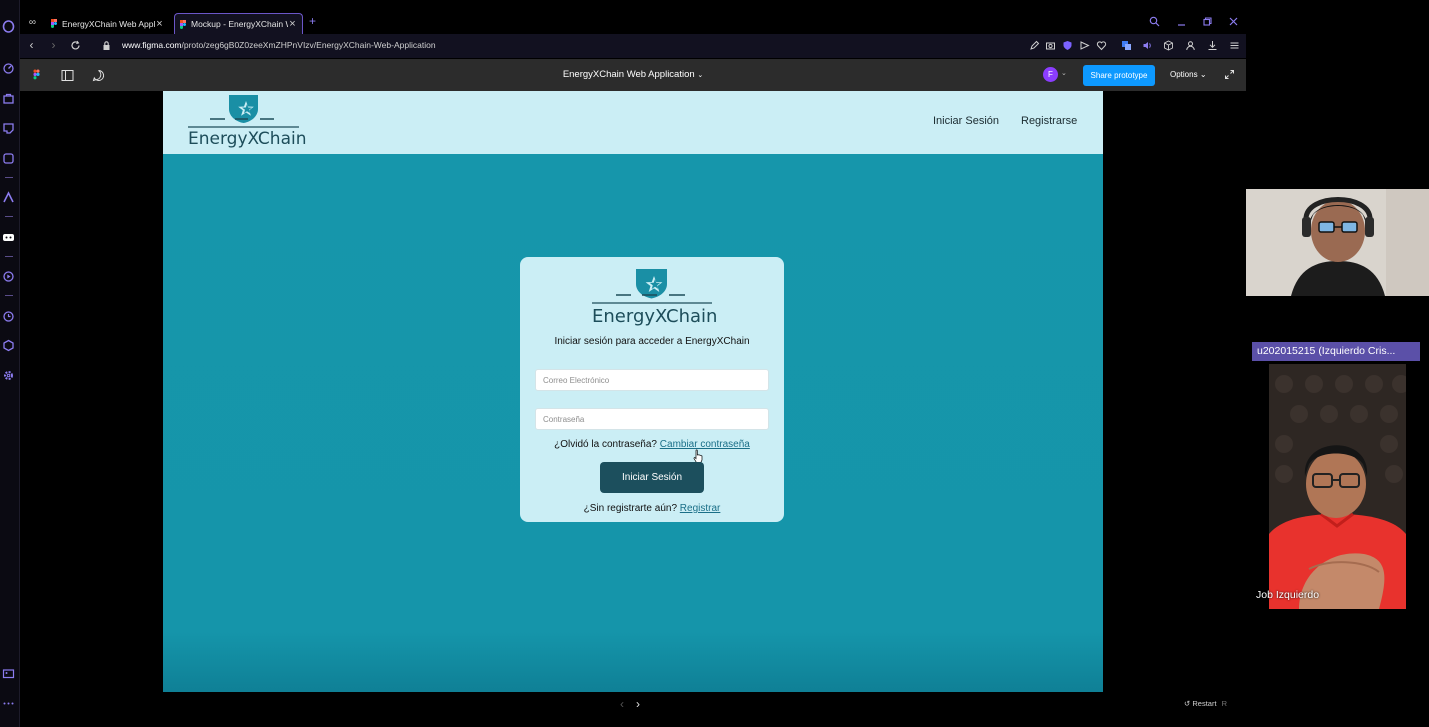 The image size is (1429, 727). I want to click on restore-icon, so click(1207, 21).